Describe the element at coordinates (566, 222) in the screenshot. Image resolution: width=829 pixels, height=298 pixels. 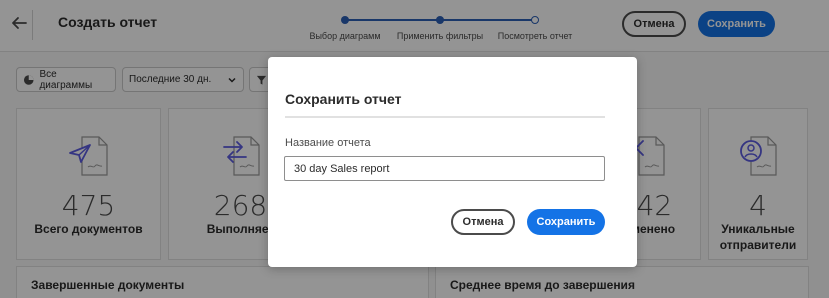
I see `dialog-save-button: Сохранить` at that location.